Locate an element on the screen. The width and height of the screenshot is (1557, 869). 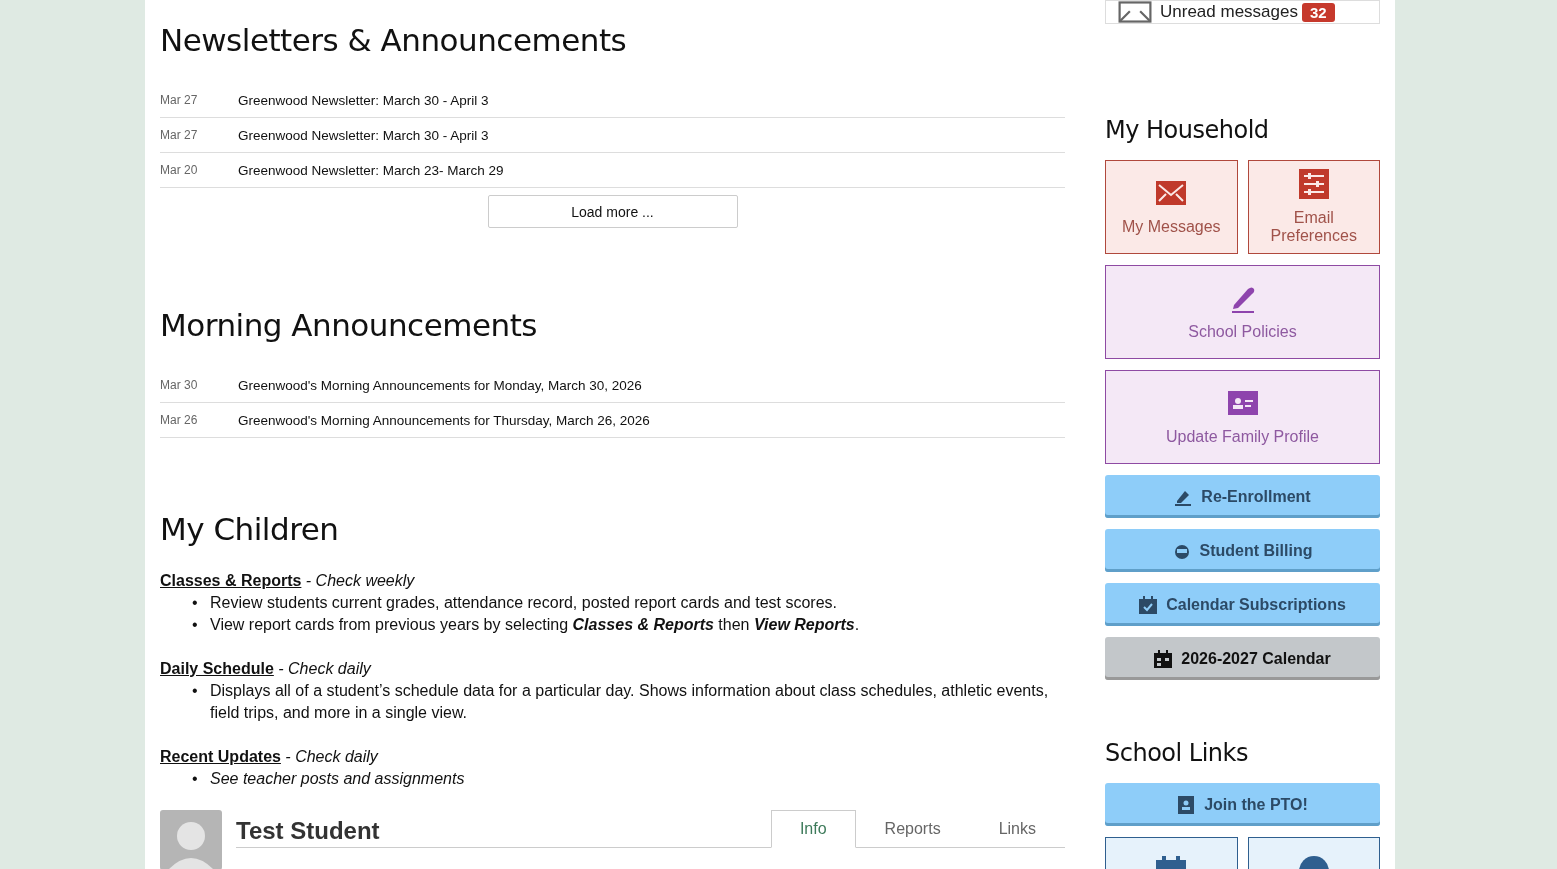
tab: Info is located at coordinates (813, 829).